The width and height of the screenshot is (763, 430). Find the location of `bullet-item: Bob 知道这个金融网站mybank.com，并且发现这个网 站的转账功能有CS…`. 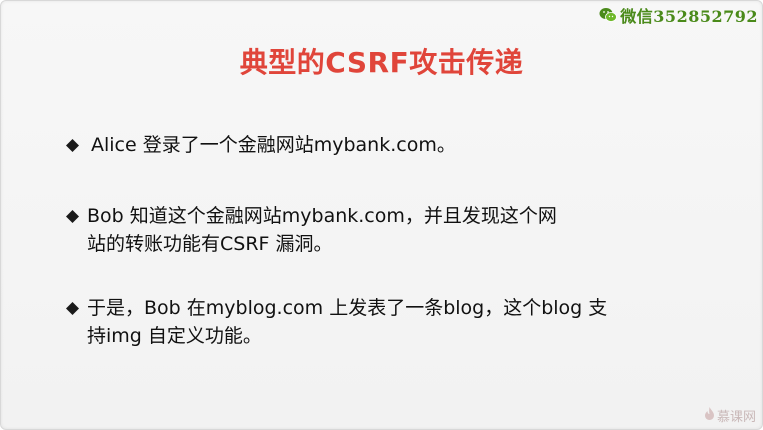

bullet-item: Bob 知道这个金融网站mybank.com，并且发现这个网 站的转账功能有CS… is located at coordinates (311, 230).